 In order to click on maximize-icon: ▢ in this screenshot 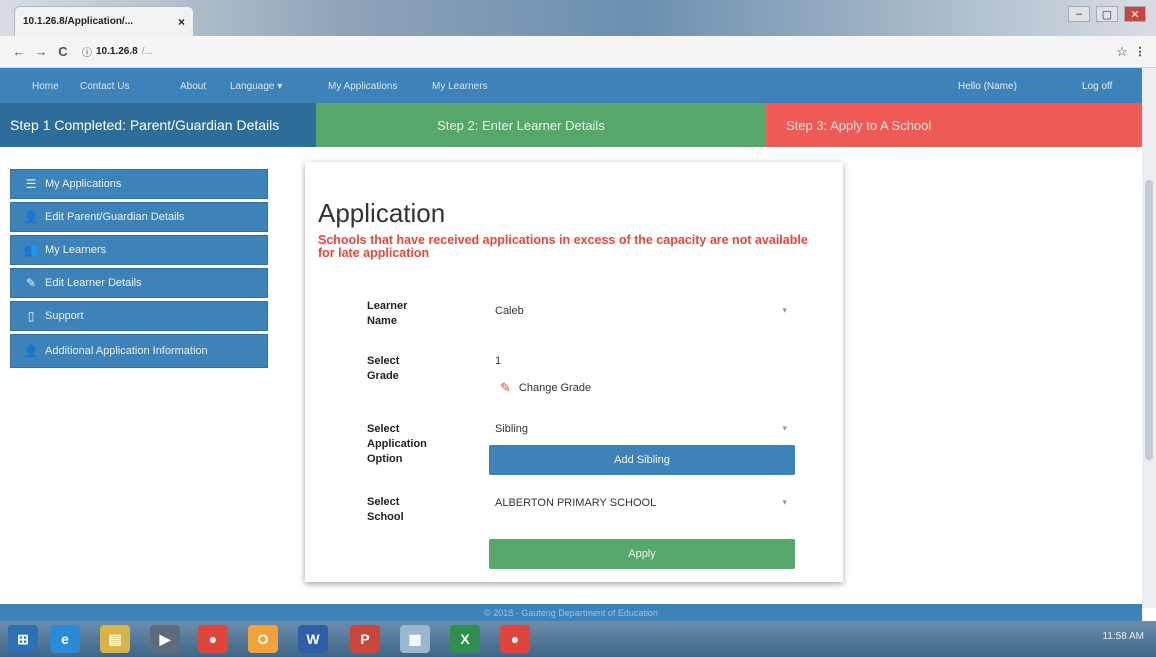, I will do `click(1107, 14)`.